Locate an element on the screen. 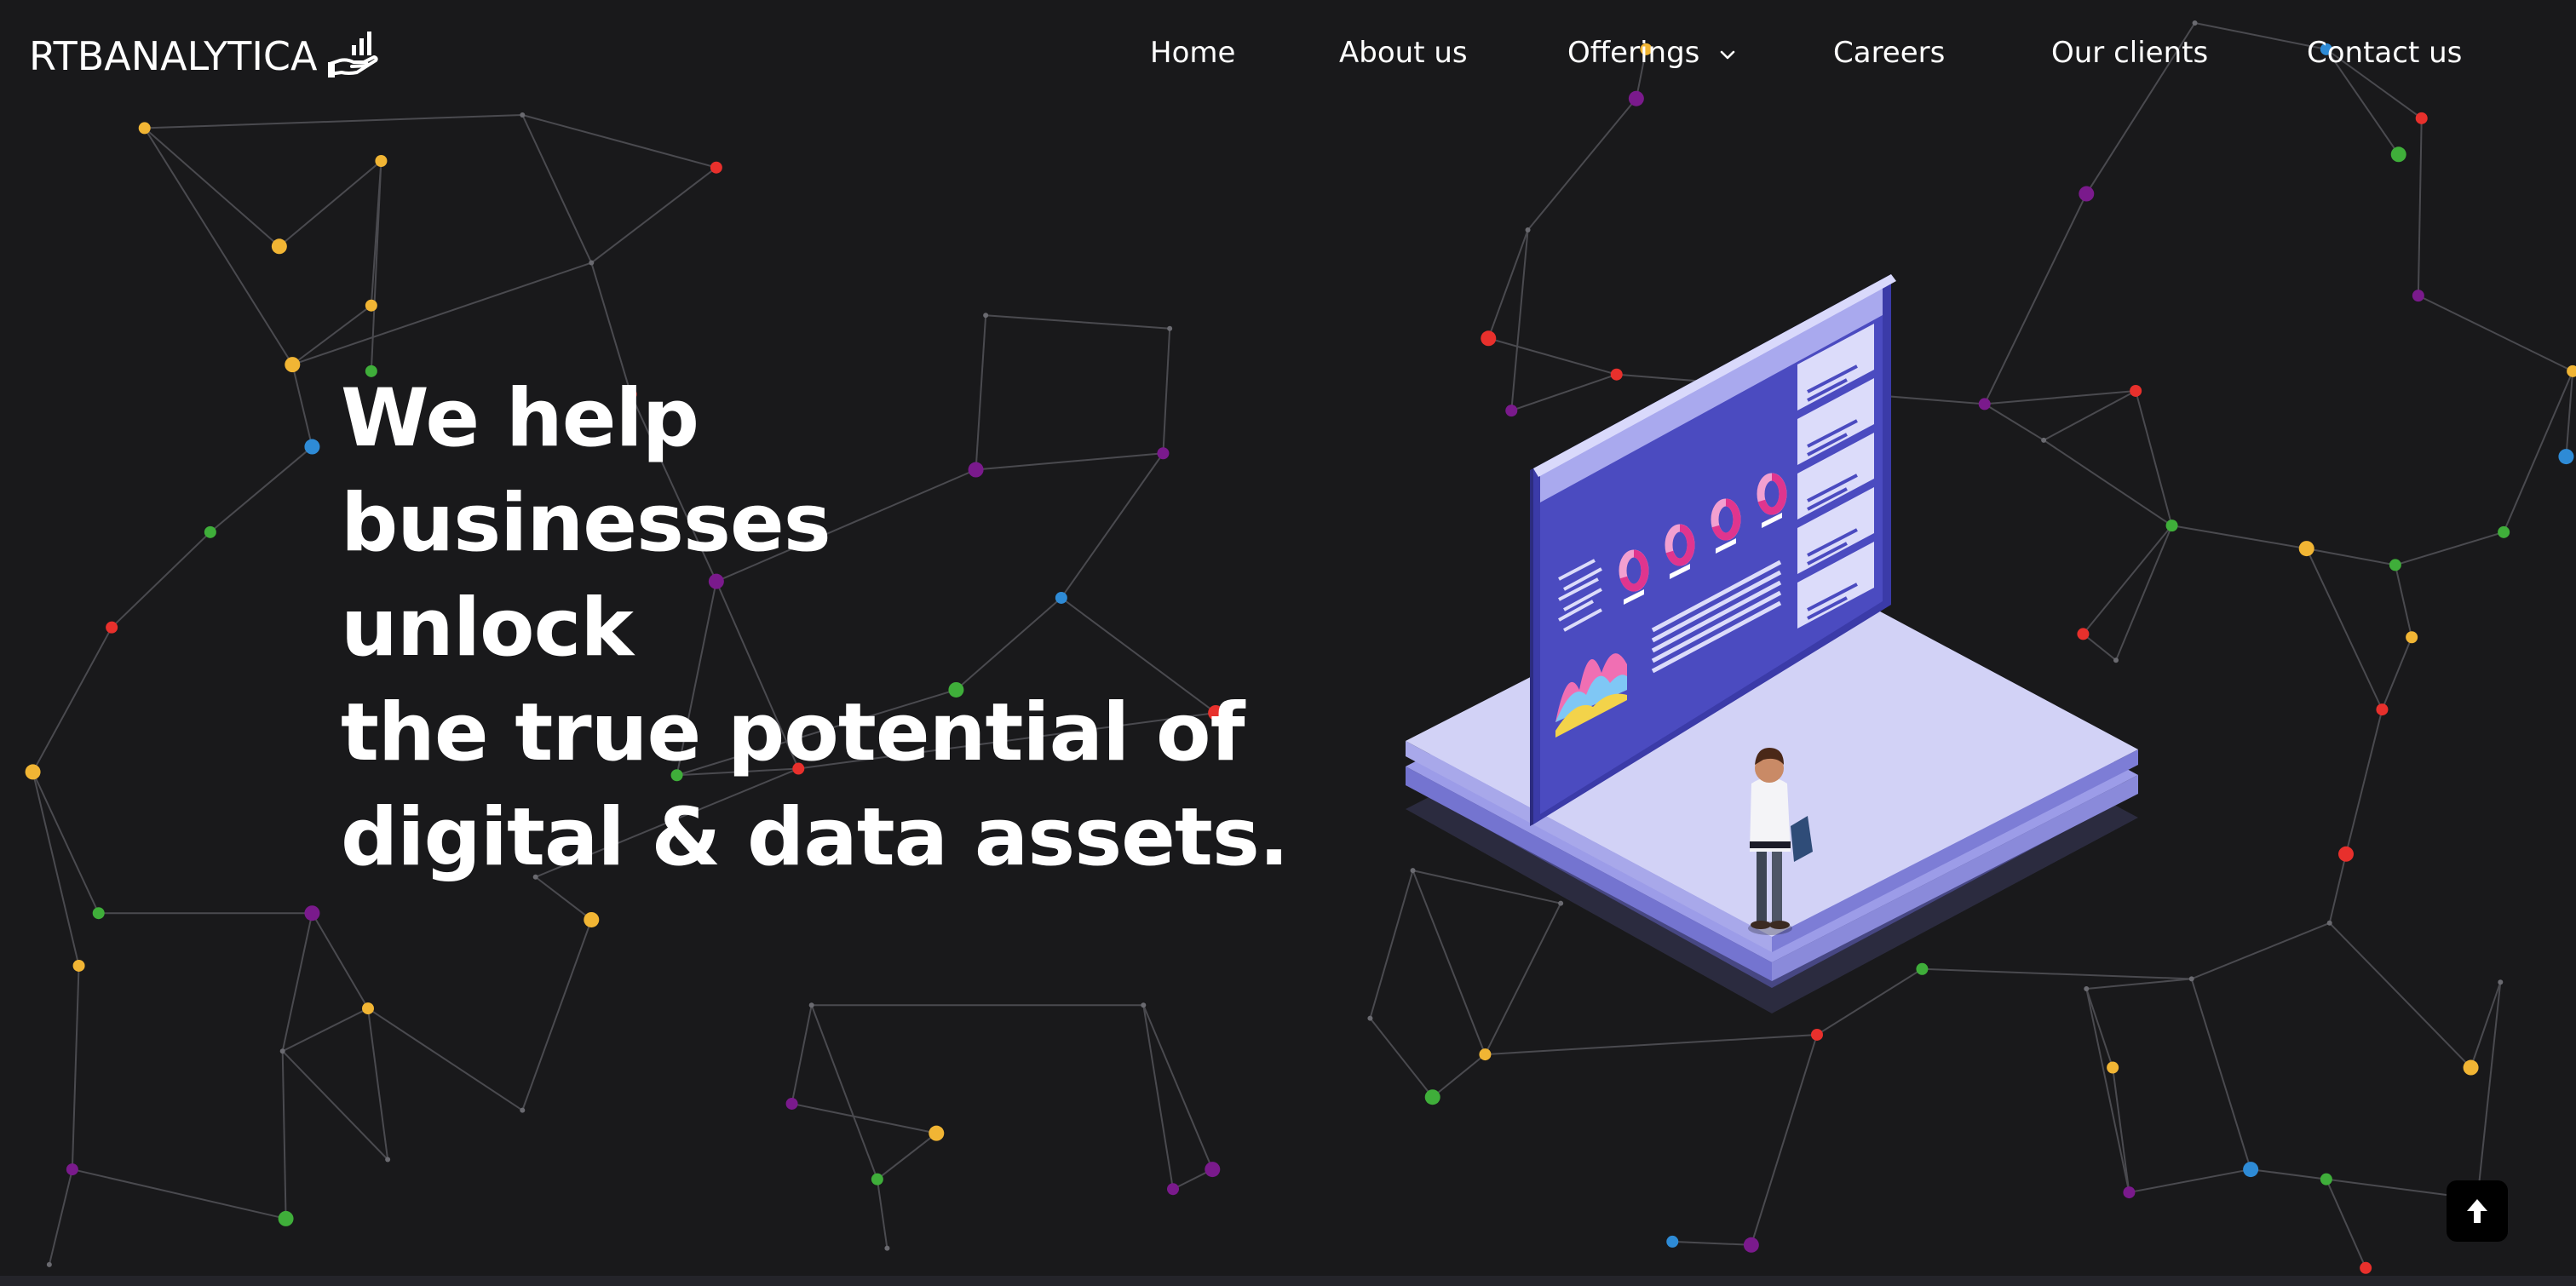 The height and width of the screenshot is (1286, 2576). hero-line: the true potential of is located at coordinates (793, 732).